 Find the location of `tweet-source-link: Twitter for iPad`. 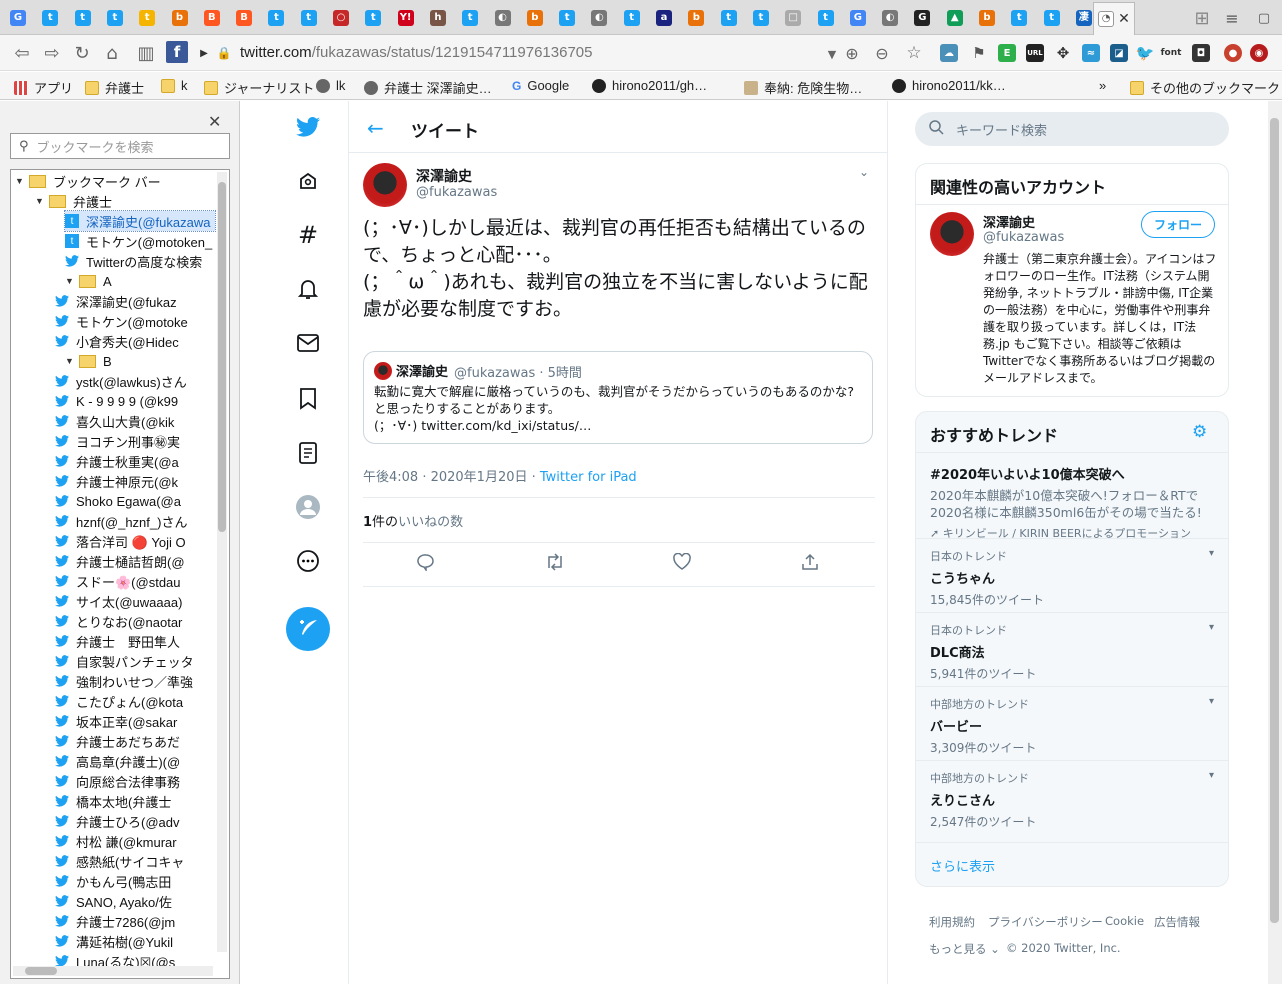

tweet-source-link: Twitter for iPad is located at coordinates (588, 477).